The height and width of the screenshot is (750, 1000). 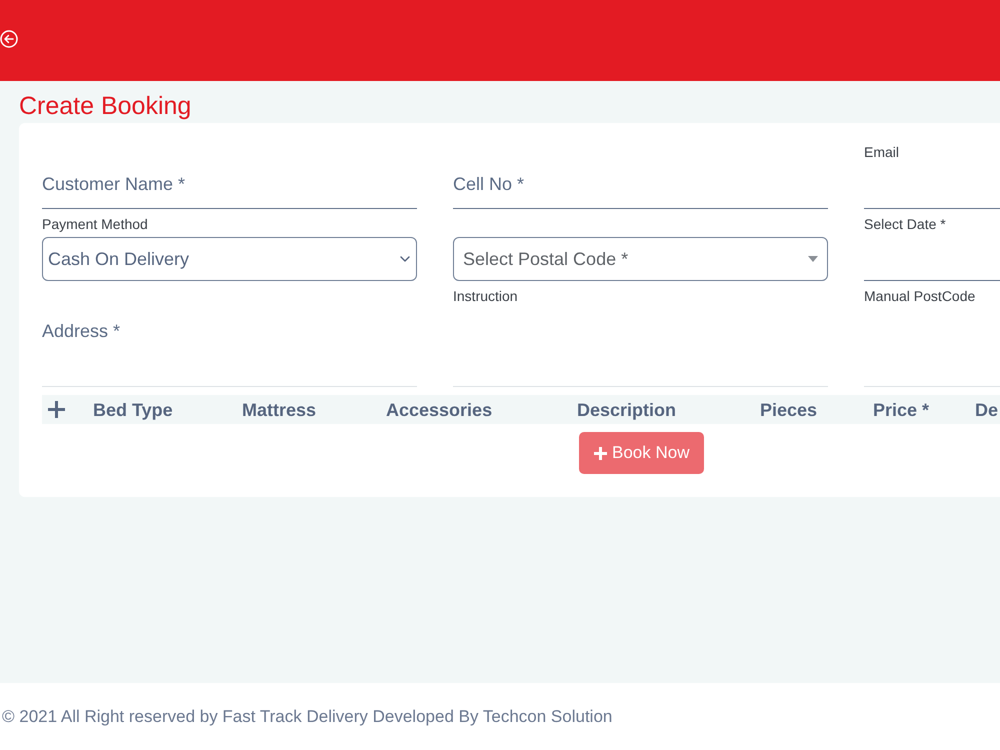 What do you see at coordinates (485, 296) in the screenshot?
I see `field-label: Instruction` at bounding box center [485, 296].